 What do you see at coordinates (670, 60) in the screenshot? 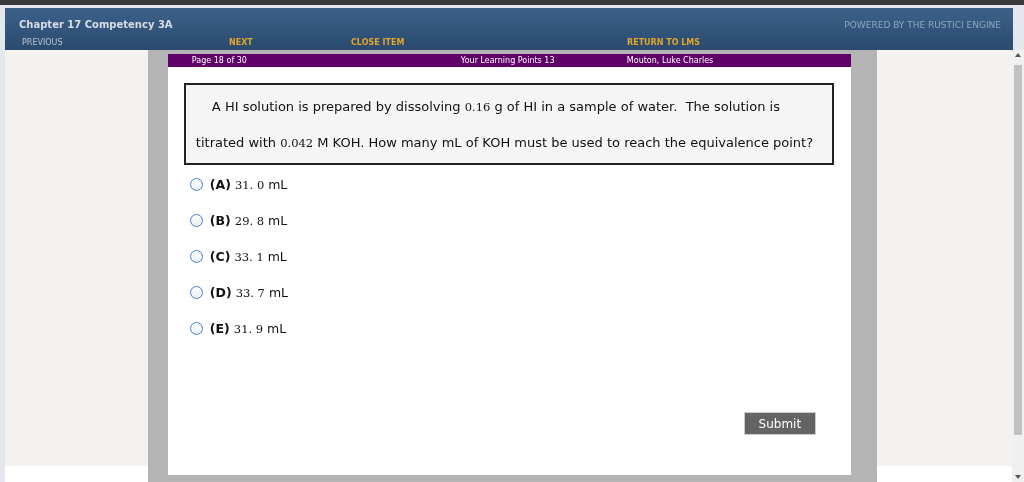
I see `user-name: Mouton, Luke Charles` at bounding box center [670, 60].